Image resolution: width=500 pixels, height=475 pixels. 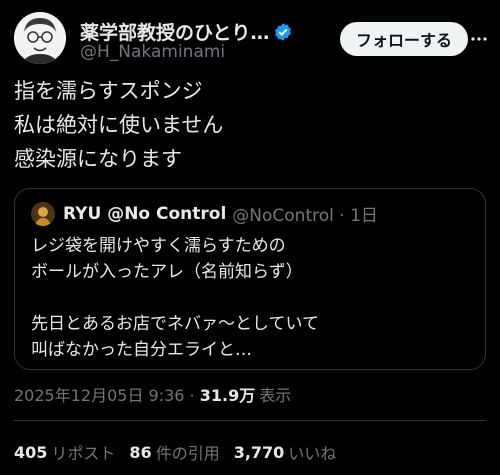 What do you see at coordinates (98, 159) in the screenshot?
I see `tweet-text-line: 感染源になります` at bounding box center [98, 159].